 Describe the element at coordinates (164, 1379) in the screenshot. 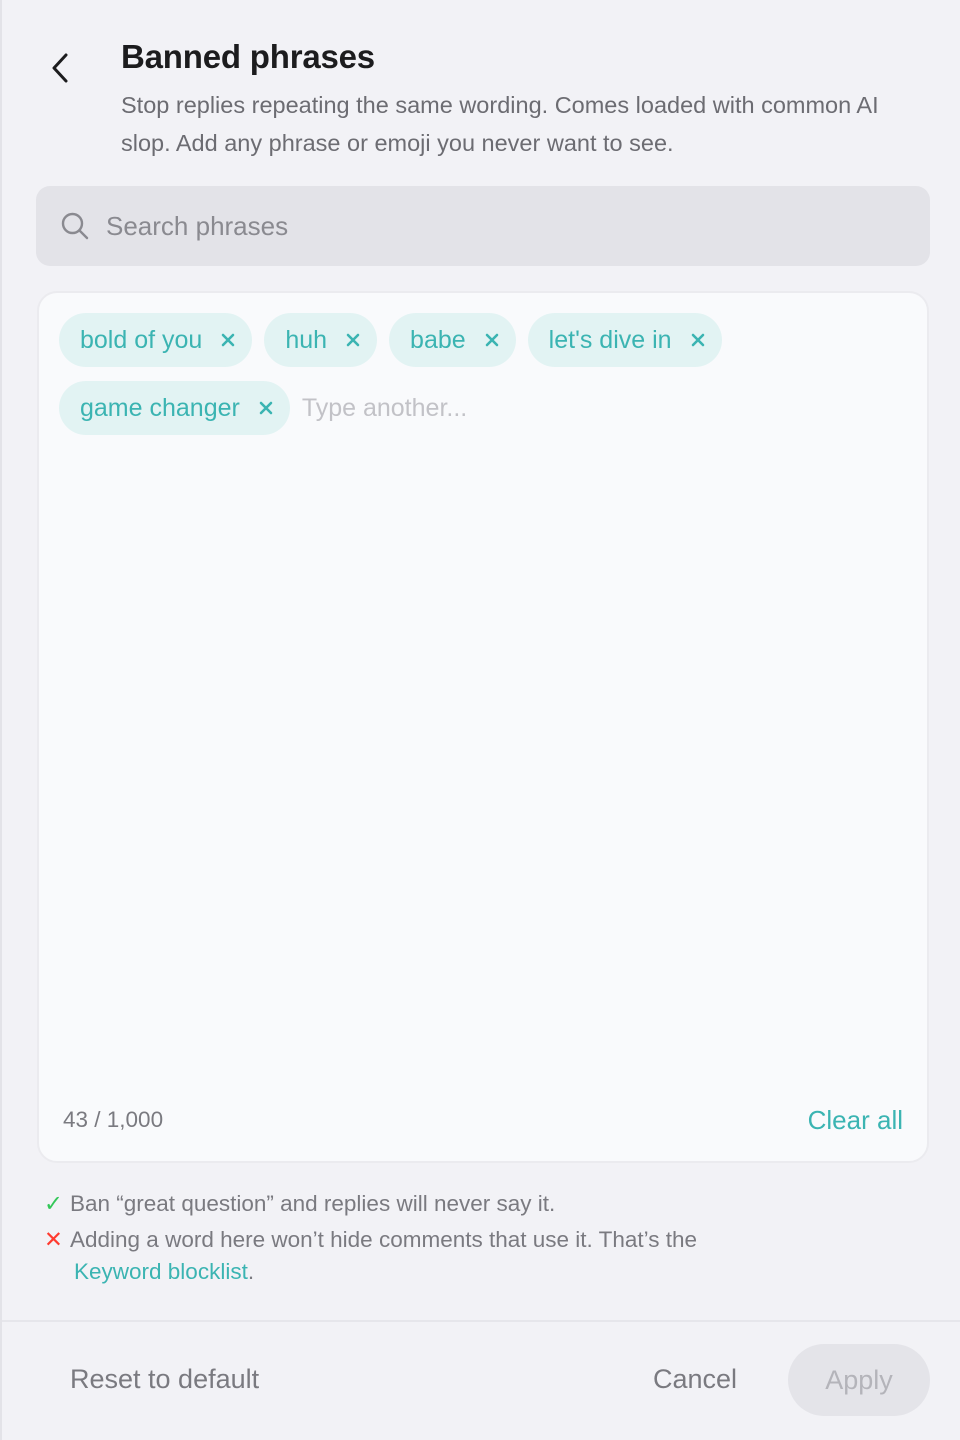

I see `reset-to-default-button: Reset to default` at that location.